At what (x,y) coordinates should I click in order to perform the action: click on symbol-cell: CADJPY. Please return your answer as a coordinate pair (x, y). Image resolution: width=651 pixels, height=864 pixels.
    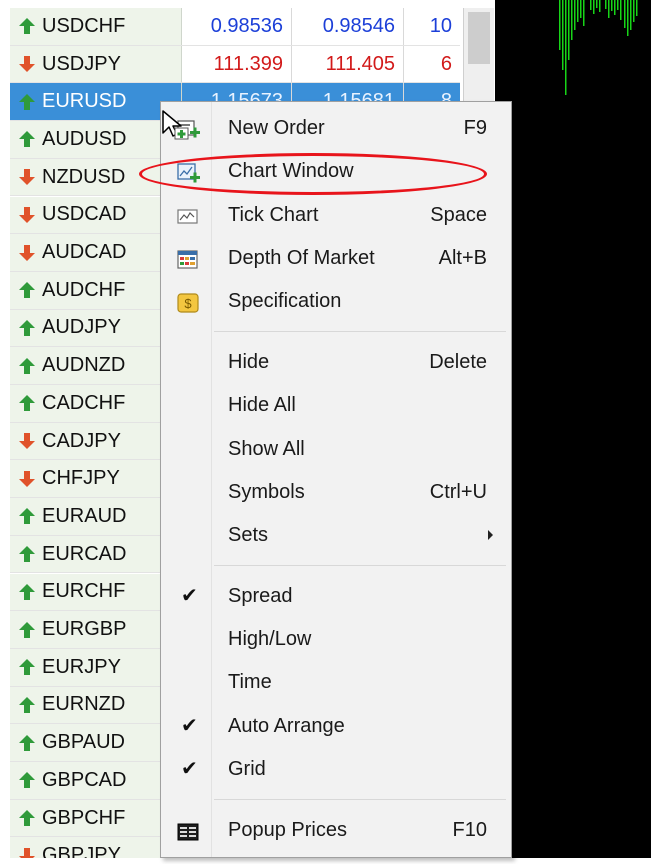
    Looking at the image, I should click on (96, 441).